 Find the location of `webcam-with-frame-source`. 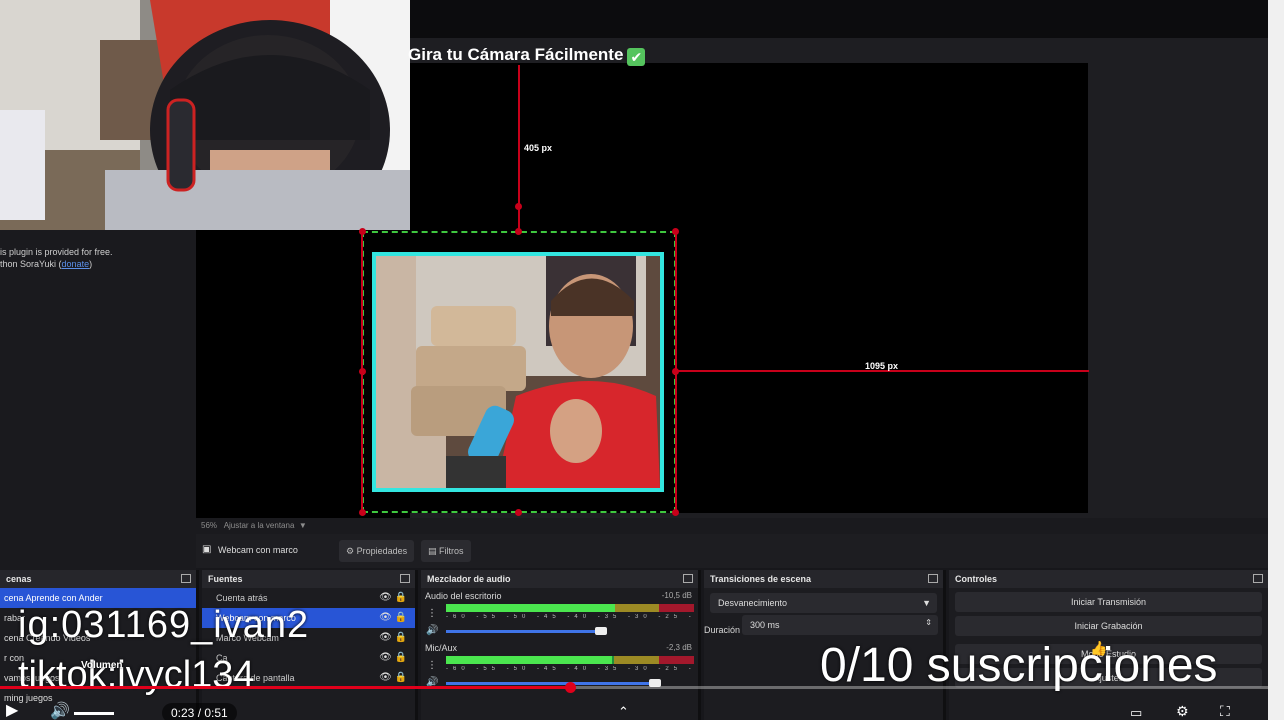

webcam-with-frame-source is located at coordinates (518, 372).